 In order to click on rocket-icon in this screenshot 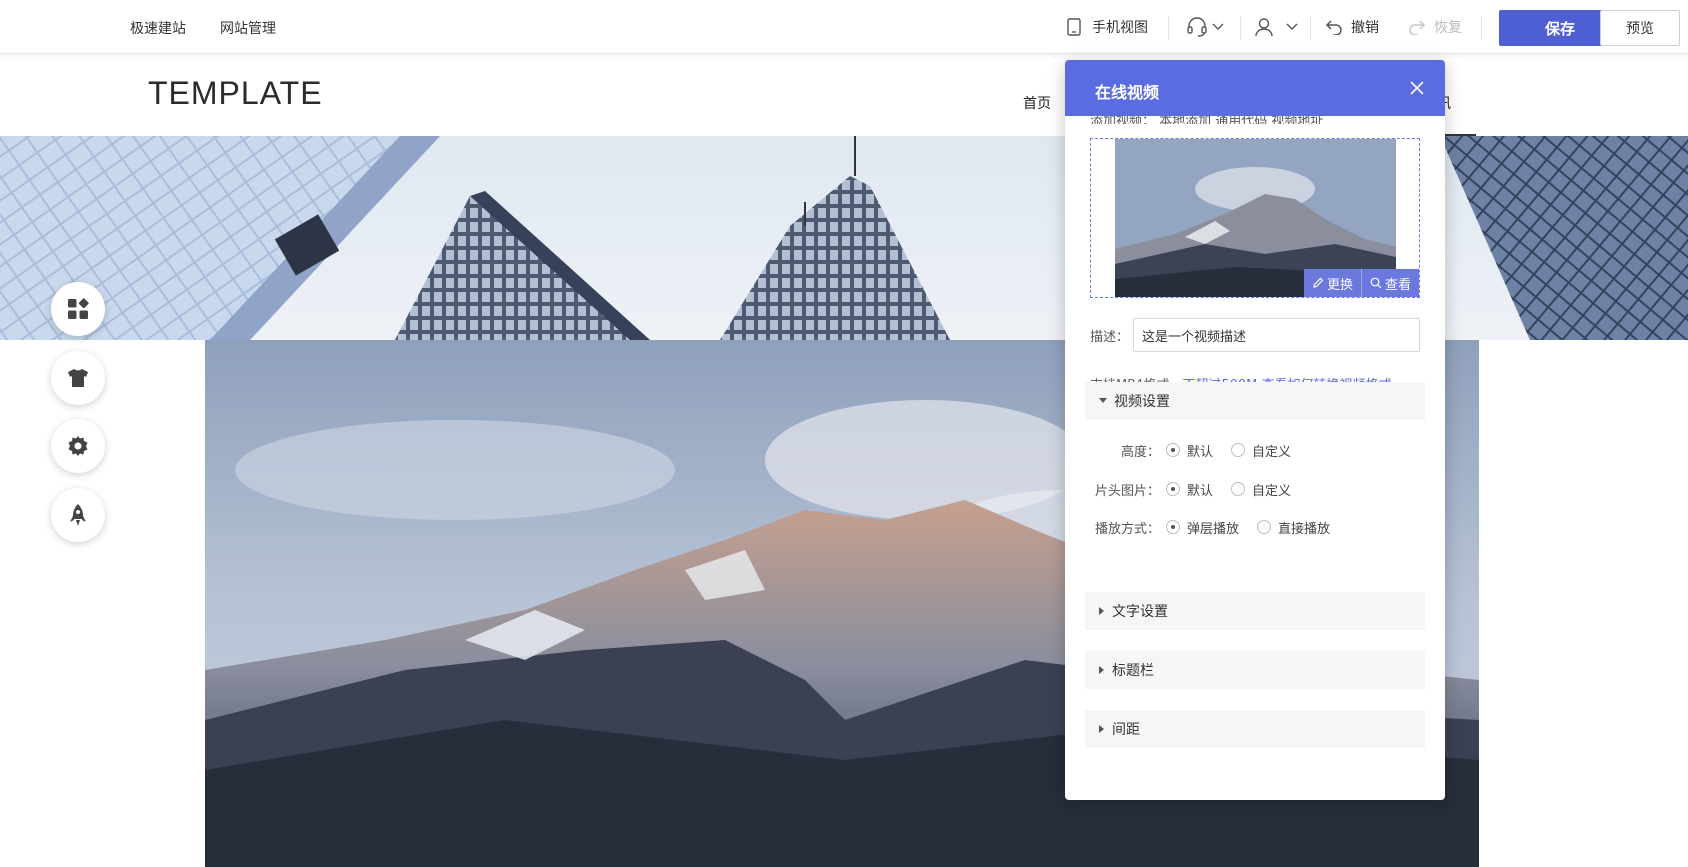, I will do `click(78, 515)`.